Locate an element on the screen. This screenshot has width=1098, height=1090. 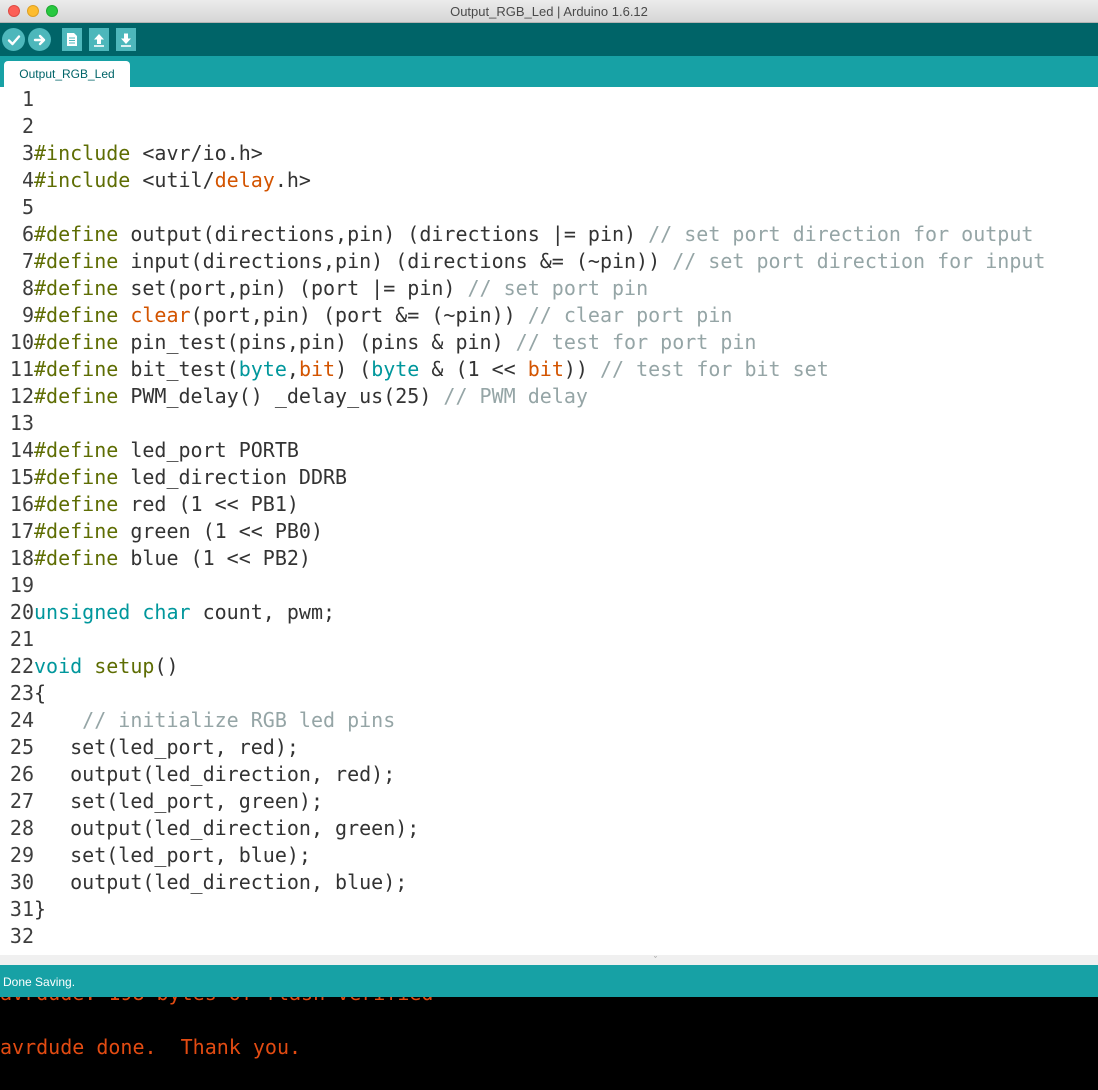
code-line: 22void setup() is located at coordinates (89, 666).